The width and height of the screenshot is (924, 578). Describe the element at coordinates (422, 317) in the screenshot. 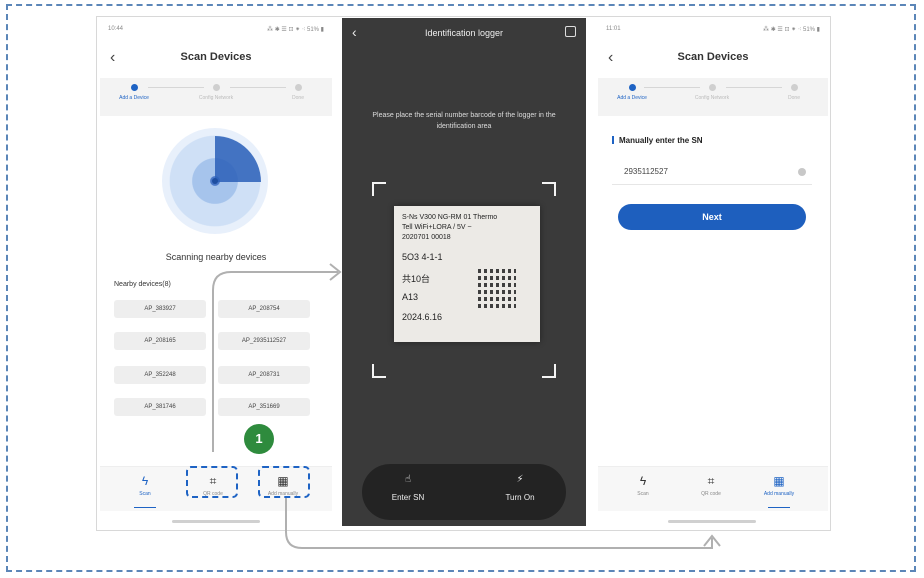

I see `label-text: 2024.6.16` at that location.